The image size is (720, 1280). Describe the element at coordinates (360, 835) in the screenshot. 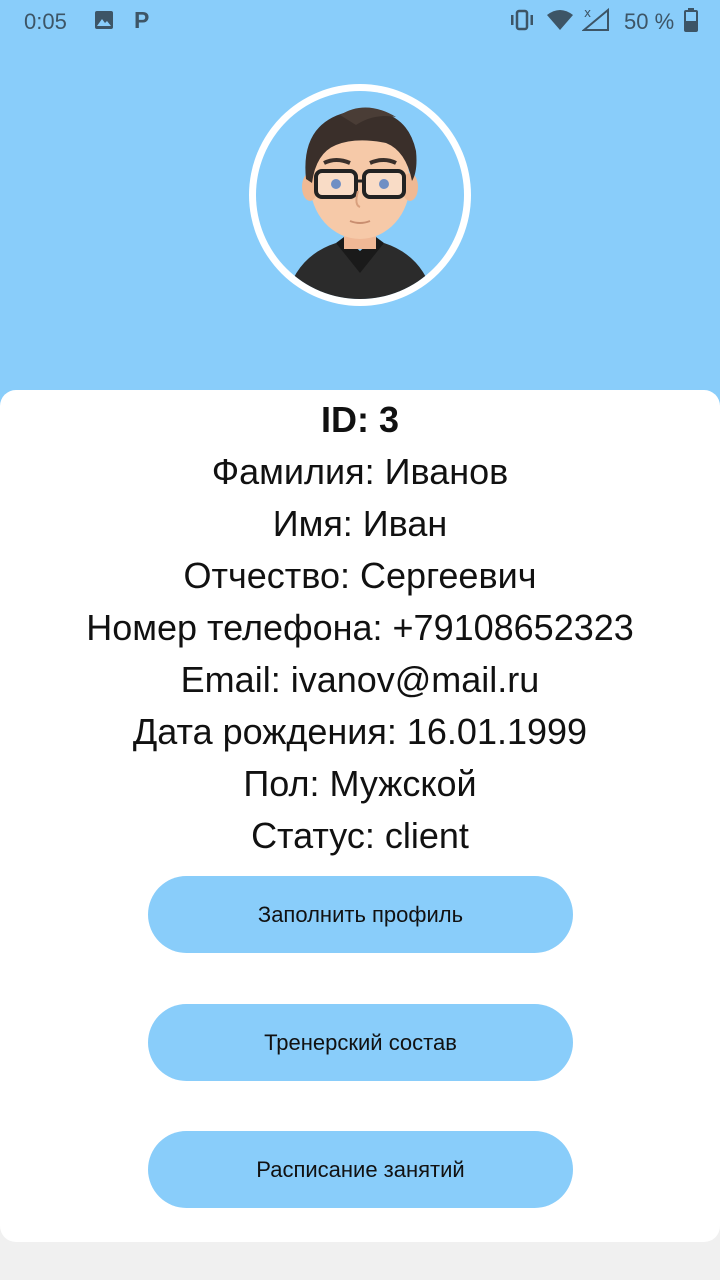

I see `profile-status: Статус: client` at that location.